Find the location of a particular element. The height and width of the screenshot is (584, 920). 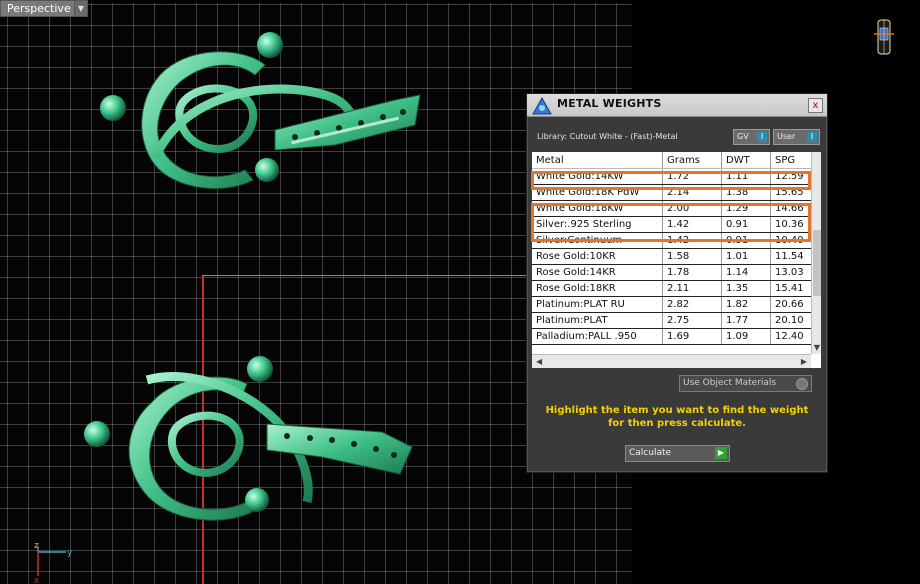

table-row: Palladium:PALL .950 1.69 1.09 12.40 is located at coordinates (673, 336).